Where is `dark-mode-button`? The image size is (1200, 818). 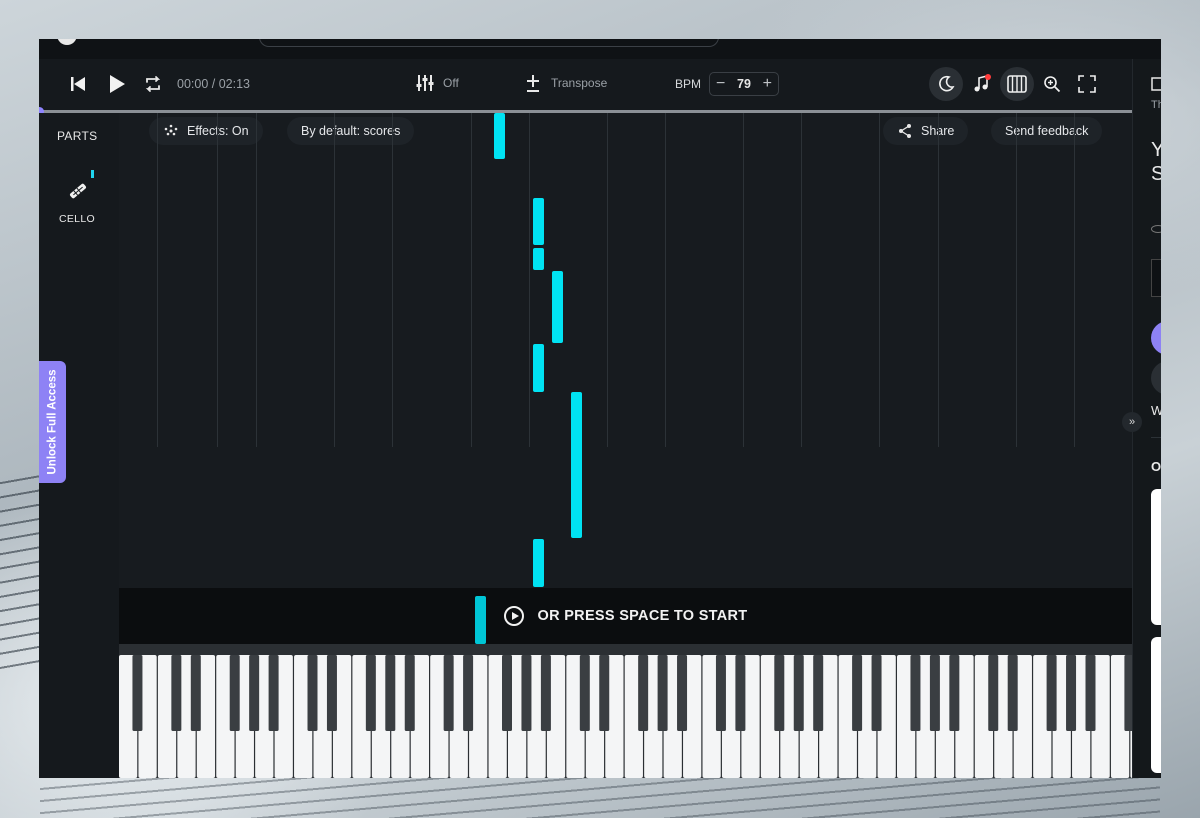 dark-mode-button is located at coordinates (946, 84).